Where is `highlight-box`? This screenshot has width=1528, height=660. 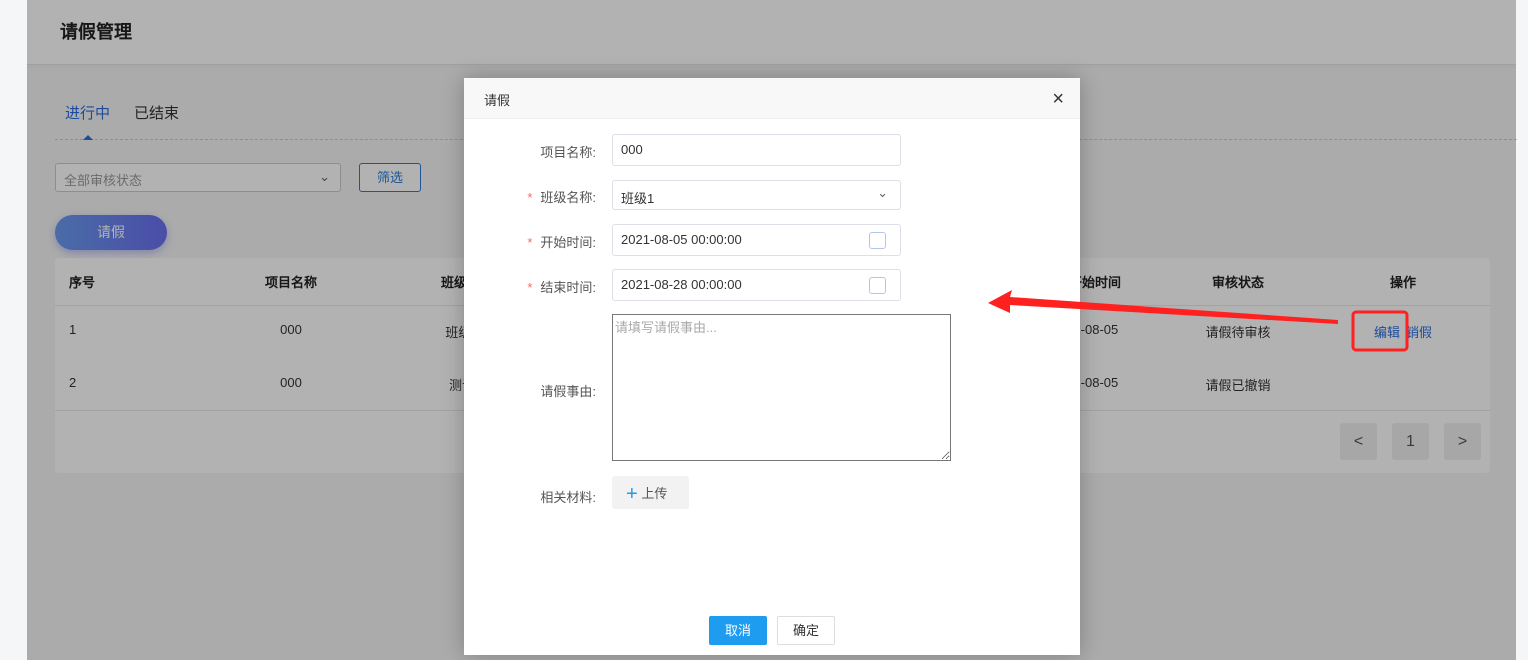 highlight-box is located at coordinates (1380, 331).